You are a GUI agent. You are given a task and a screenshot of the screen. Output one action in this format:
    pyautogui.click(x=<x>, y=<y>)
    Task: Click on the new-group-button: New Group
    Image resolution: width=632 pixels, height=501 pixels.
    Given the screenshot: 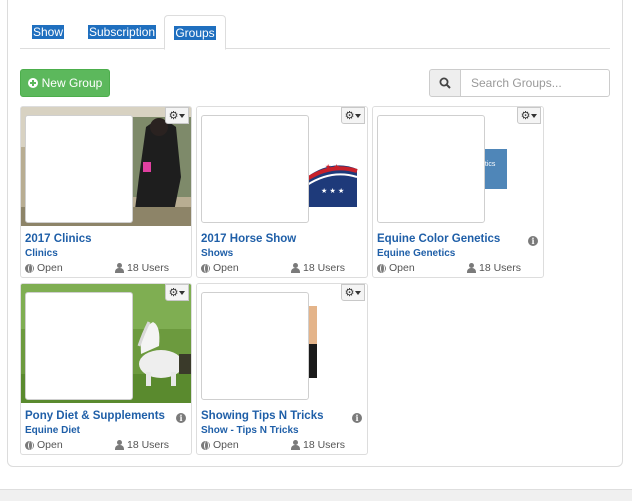 What is the action you would take?
    pyautogui.click(x=65, y=83)
    